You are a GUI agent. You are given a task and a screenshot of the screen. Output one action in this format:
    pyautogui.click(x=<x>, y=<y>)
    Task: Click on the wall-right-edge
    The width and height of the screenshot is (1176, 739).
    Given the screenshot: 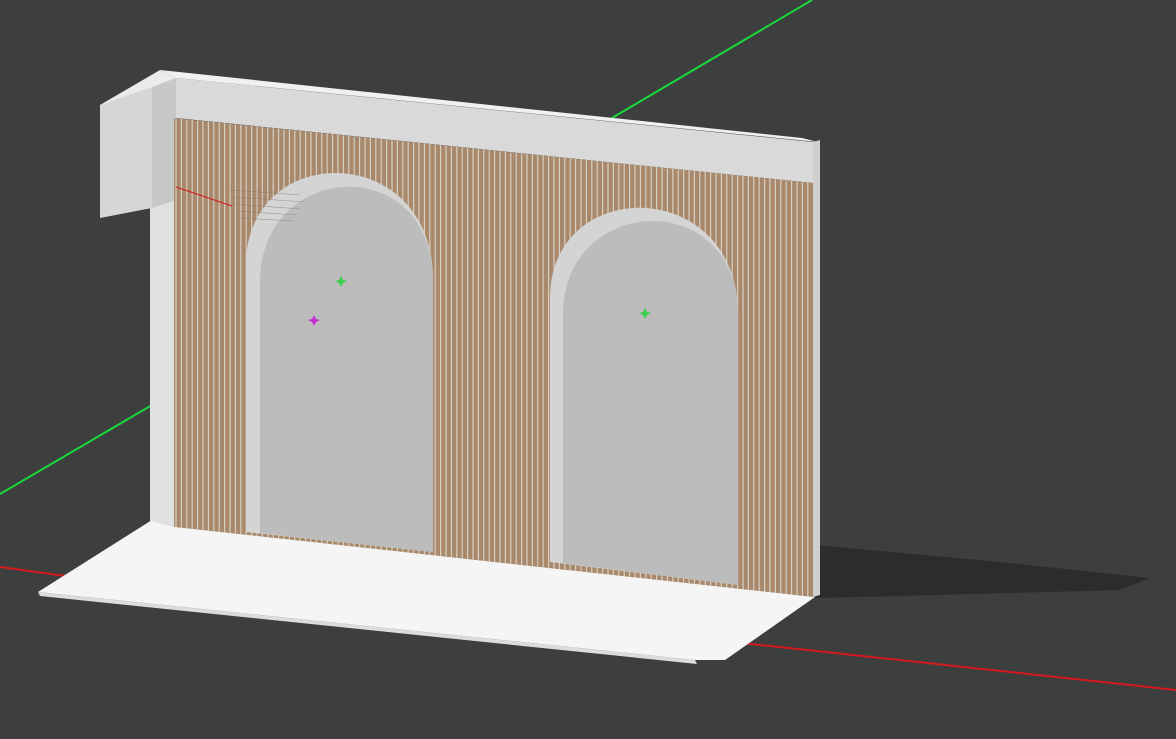 What is the action you would take?
    pyautogui.click(x=816, y=368)
    